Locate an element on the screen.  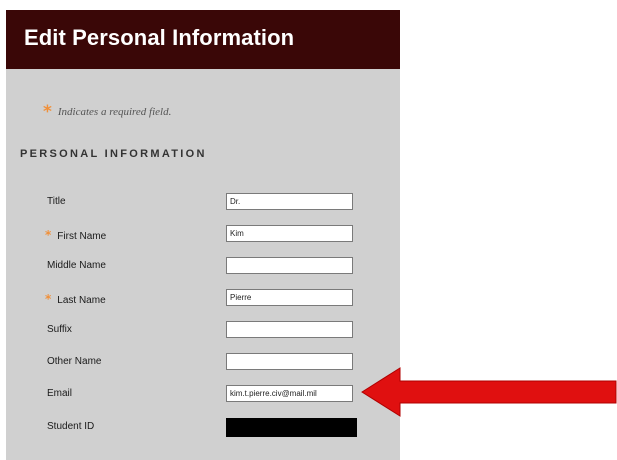
suffix-input is located at coordinates (289, 329).